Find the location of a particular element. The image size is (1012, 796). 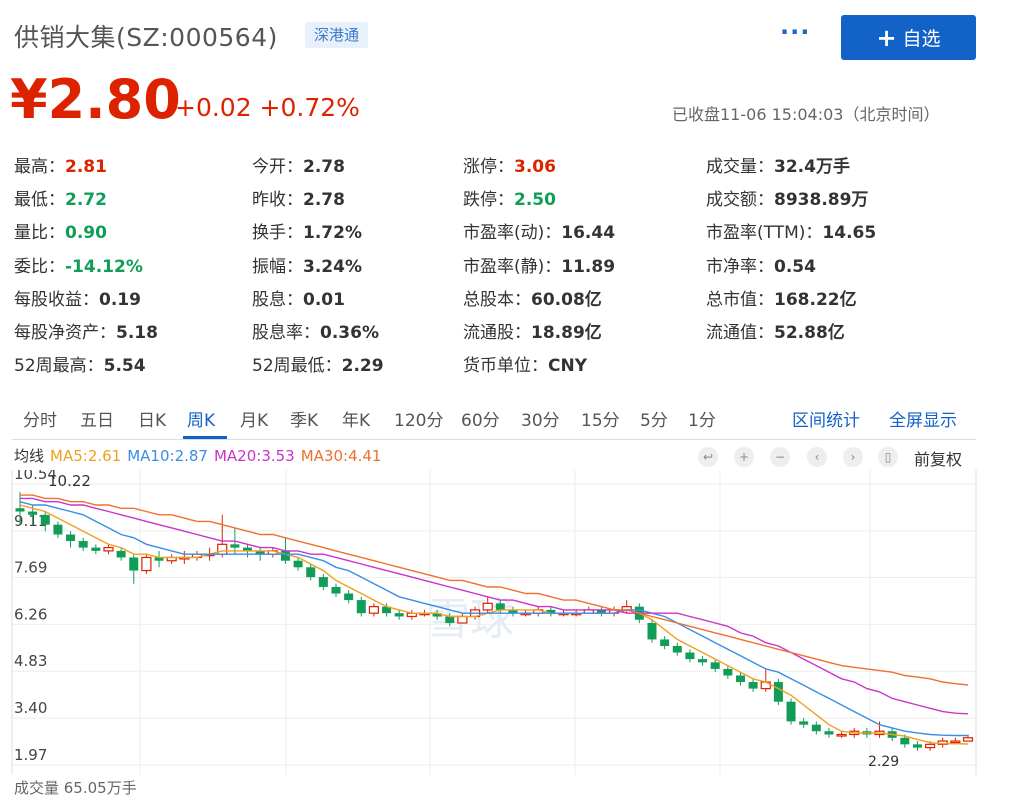

period-tab: 分时 is located at coordinates (40, 418).